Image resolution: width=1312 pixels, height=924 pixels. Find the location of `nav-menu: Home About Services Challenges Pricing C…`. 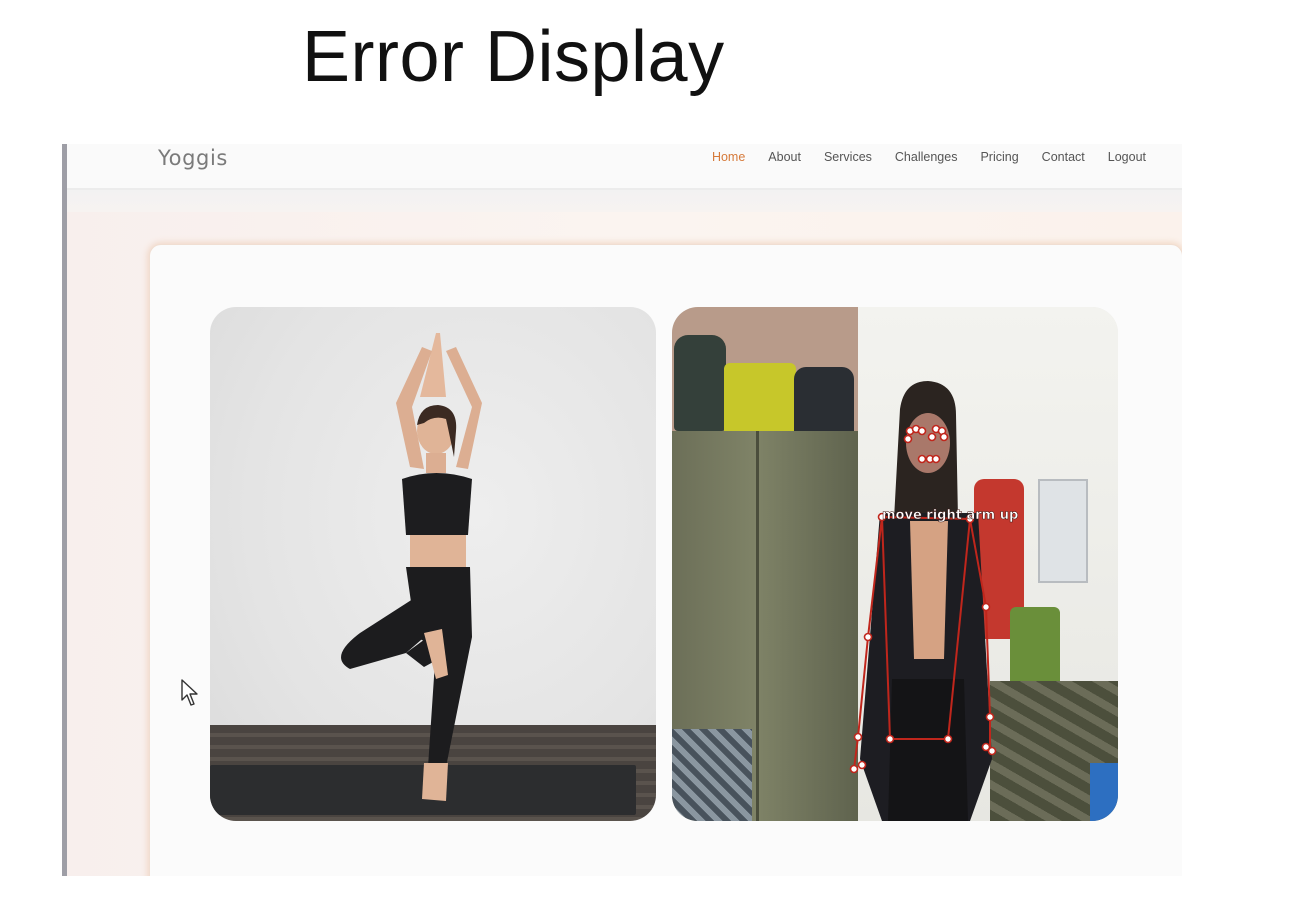

nav-menu: Home About Services Challenges Pricing C… is located at coordinates (929, 157).